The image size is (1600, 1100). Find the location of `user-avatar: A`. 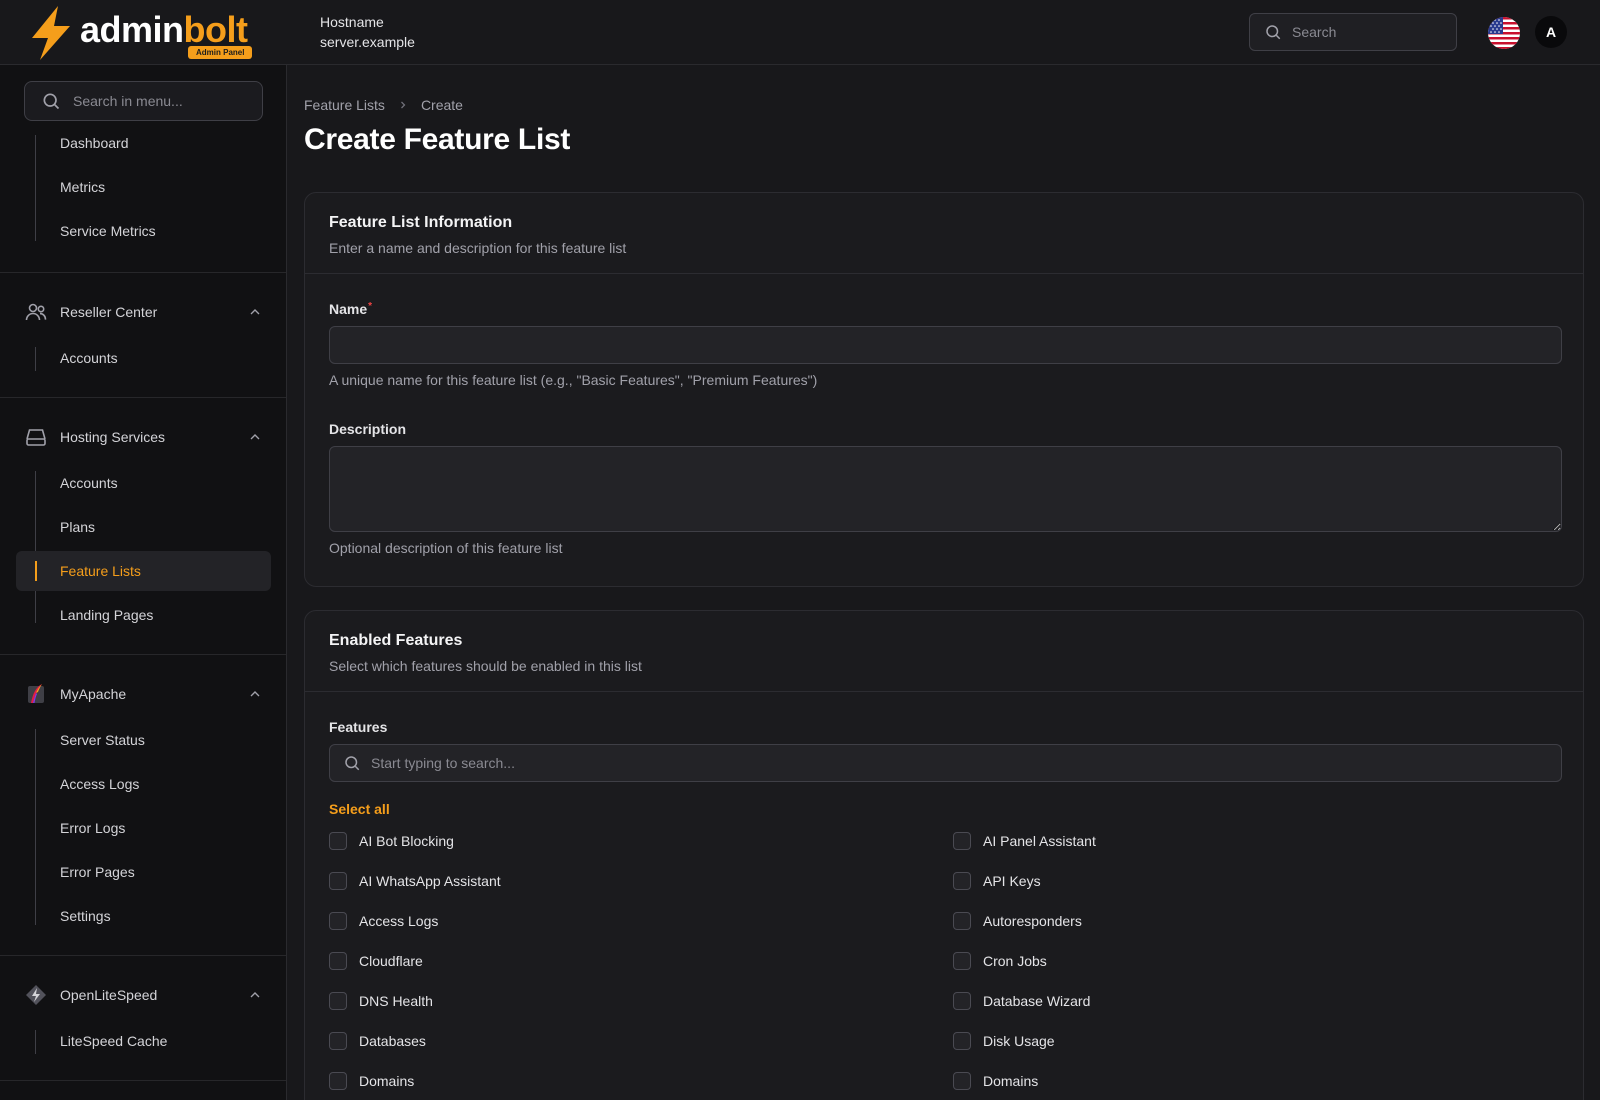

user-avatar: A is located at coordinates (1551, 32).